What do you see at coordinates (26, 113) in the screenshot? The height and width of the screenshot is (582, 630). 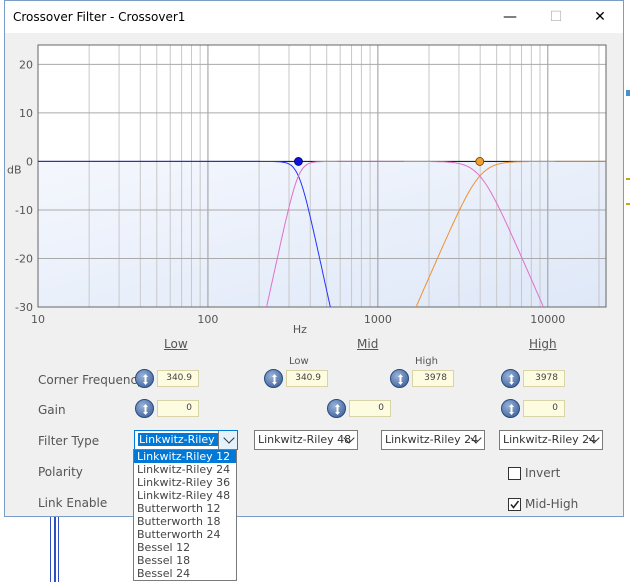 I see `y-tick-label: 10` at bounding box center [26, 113].